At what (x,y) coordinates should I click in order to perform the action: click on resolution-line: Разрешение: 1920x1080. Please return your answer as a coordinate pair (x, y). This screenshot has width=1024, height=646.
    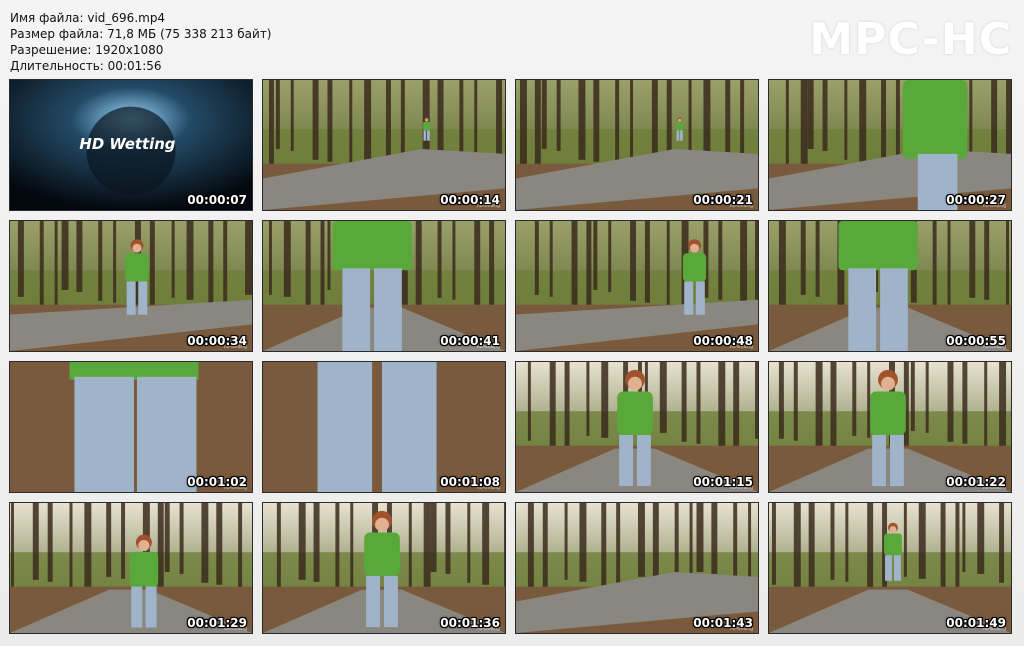
    Looking at the image, I should click on (87, 50).